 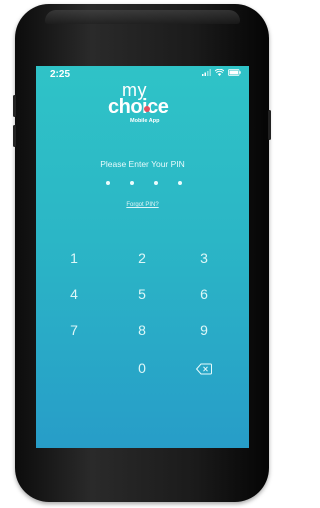 I want to click on backspace-icon, so click(x=204, y=369).